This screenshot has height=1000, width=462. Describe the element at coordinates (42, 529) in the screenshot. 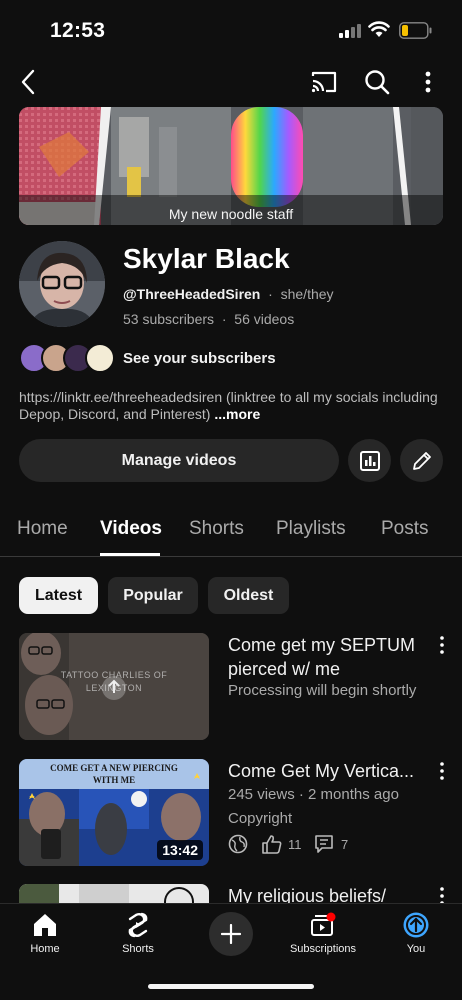

I see `tab-home: Home` at that location.